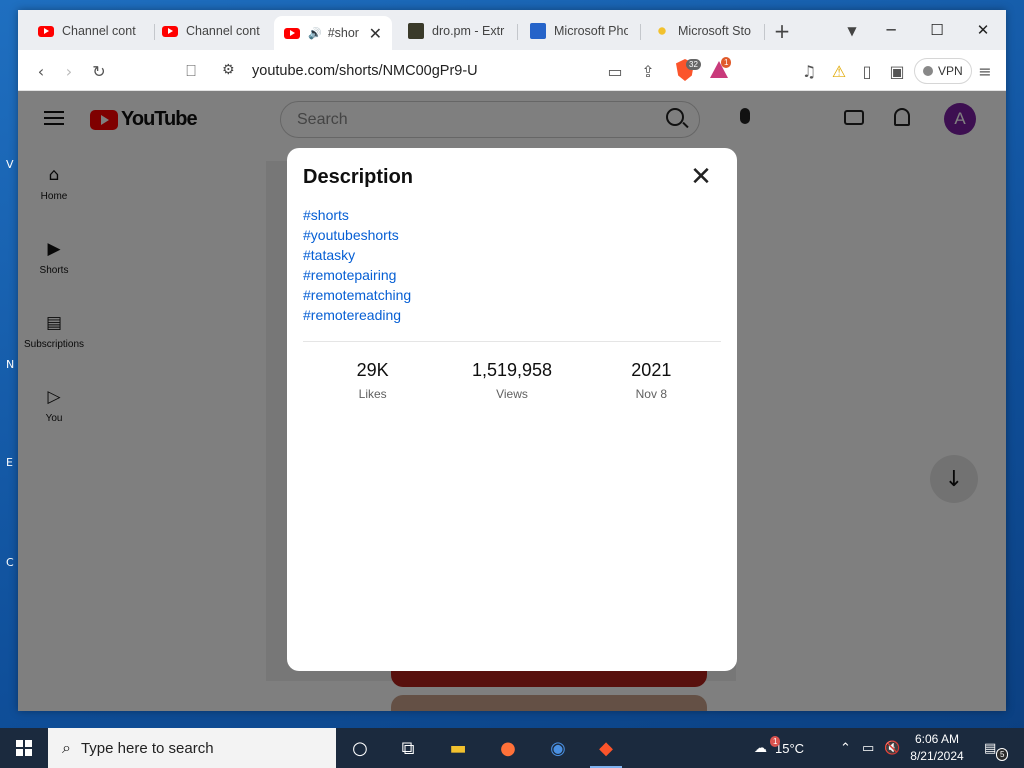 The width and height of the screenshot is (1024, 768). What do you see at coordinates (937, 756) in the screenshot?
I see `clock-date: 8/21/2024` at bounding box center [937, 756].